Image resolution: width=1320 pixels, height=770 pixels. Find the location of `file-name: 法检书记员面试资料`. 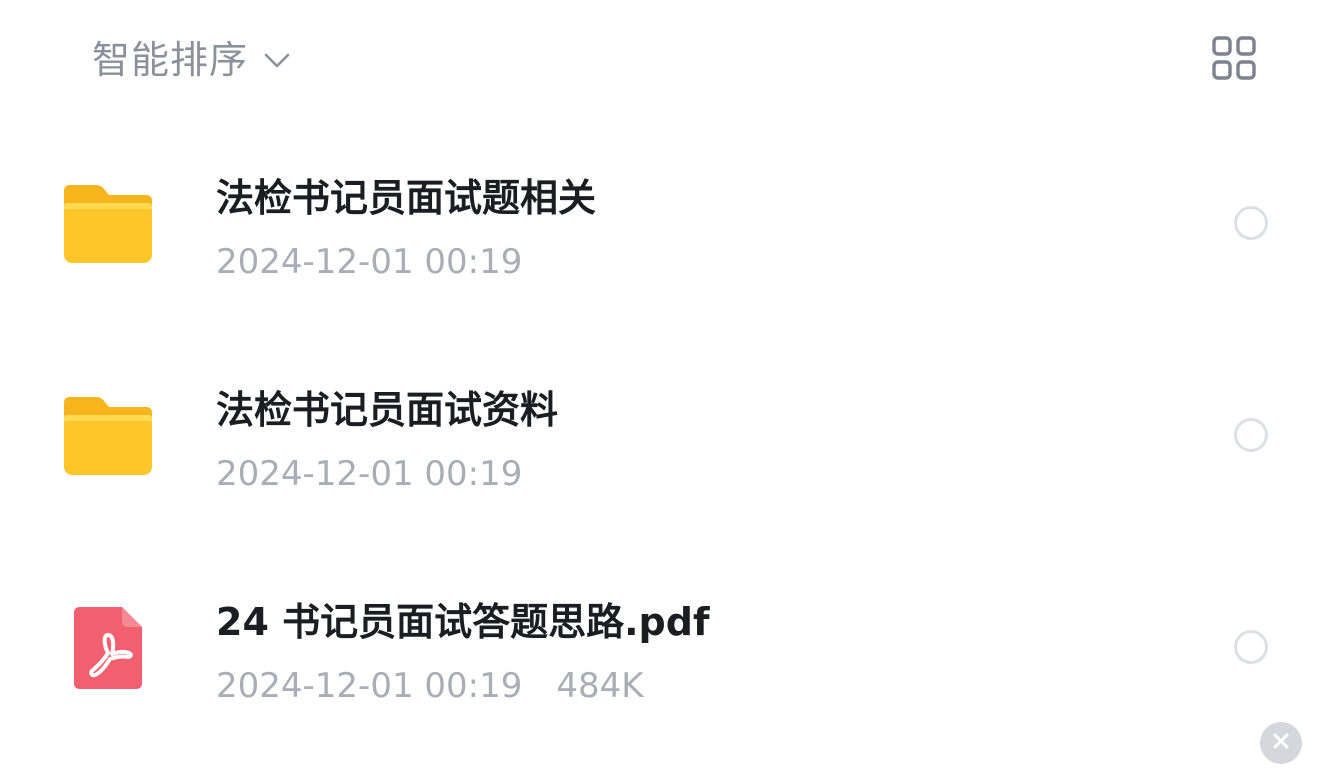

file-name: 法检书记员面试资料 is located at coordinates (387, 410).